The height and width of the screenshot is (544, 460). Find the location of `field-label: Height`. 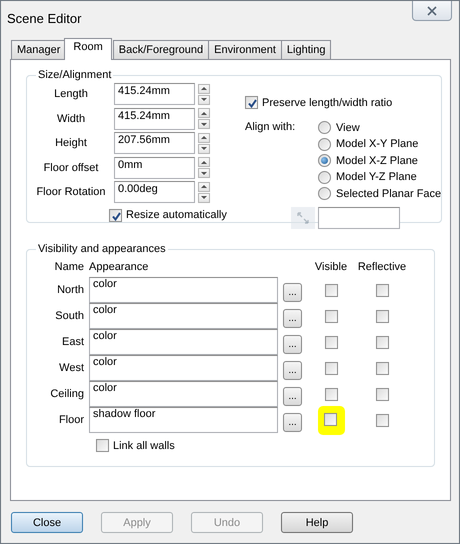

field-label: Height is located at coordinates (71, 143).